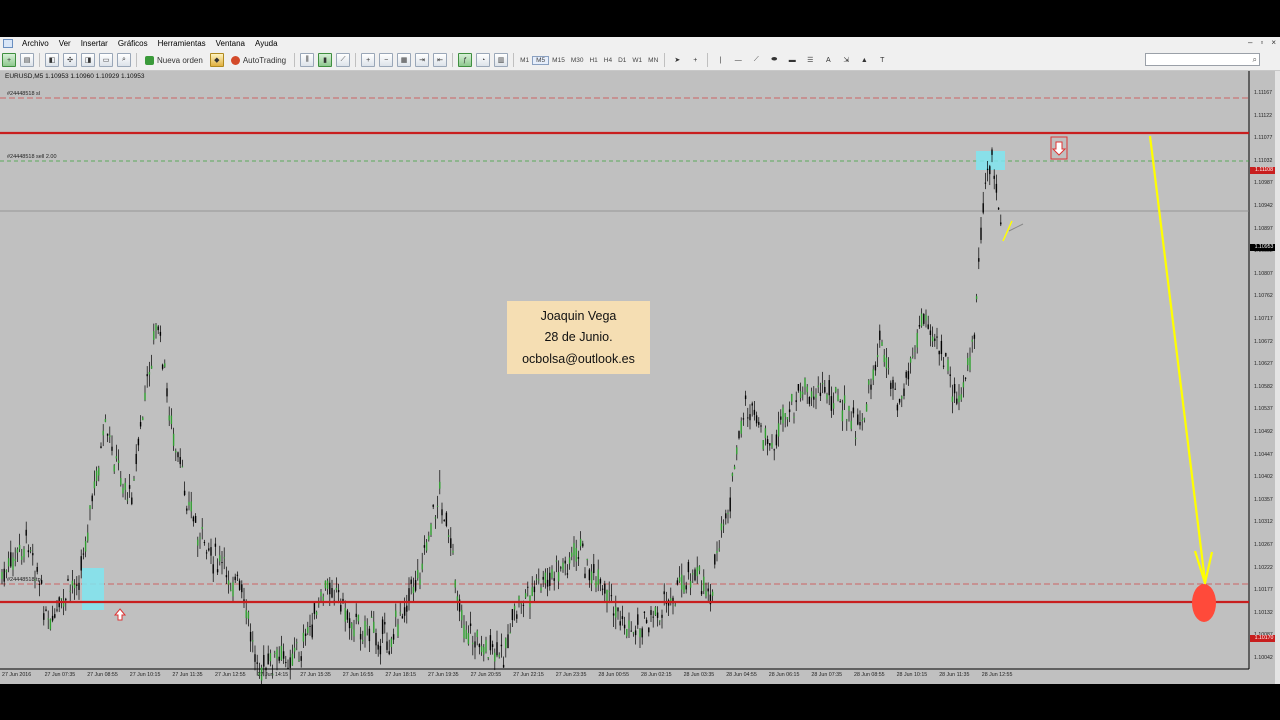  Describe the element at coordinates (343, 60) in the screenshot. I see `line-chart-icon: ⟋` at that location.